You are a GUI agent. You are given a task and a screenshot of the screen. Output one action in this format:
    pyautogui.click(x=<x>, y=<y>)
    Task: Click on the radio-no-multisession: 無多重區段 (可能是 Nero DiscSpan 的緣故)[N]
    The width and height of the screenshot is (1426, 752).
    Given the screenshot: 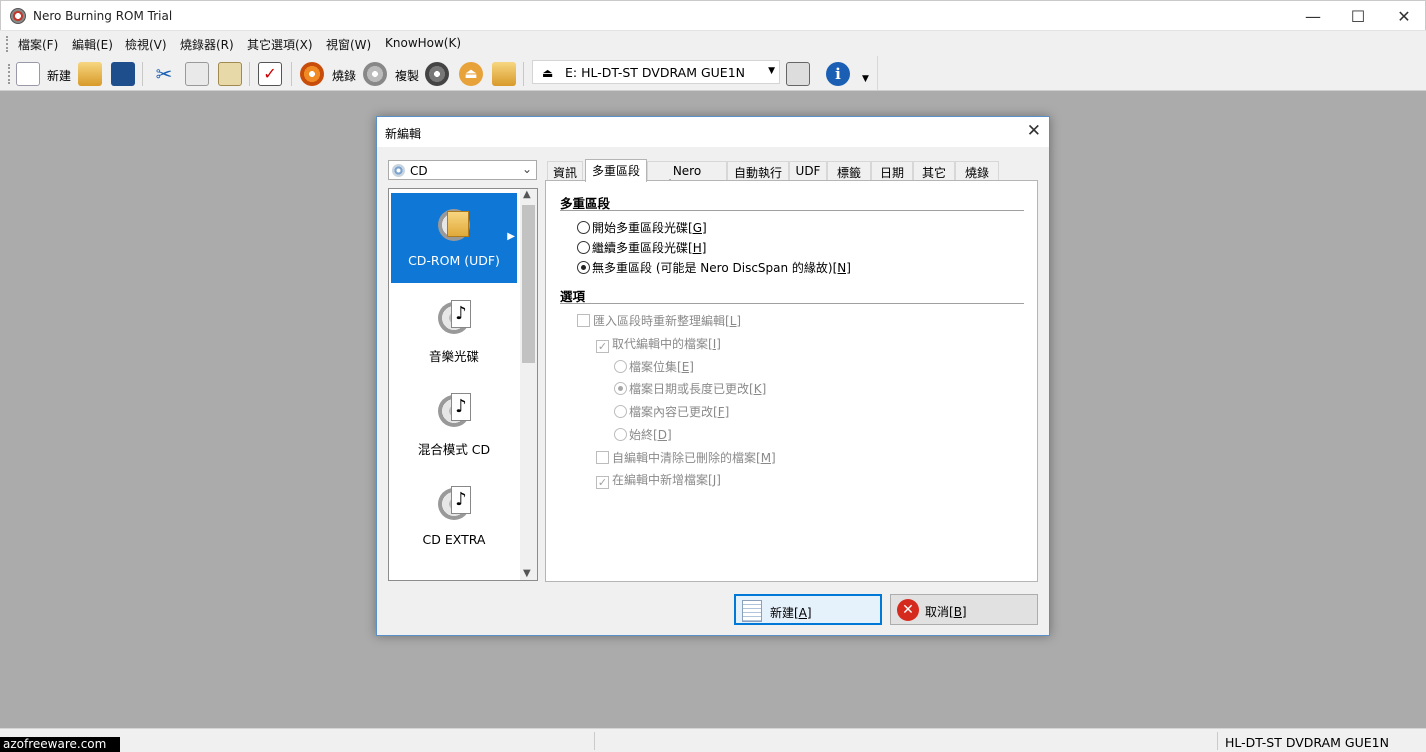 What is the action you would take?
    pyautogui.click(x=714, y=267)
    